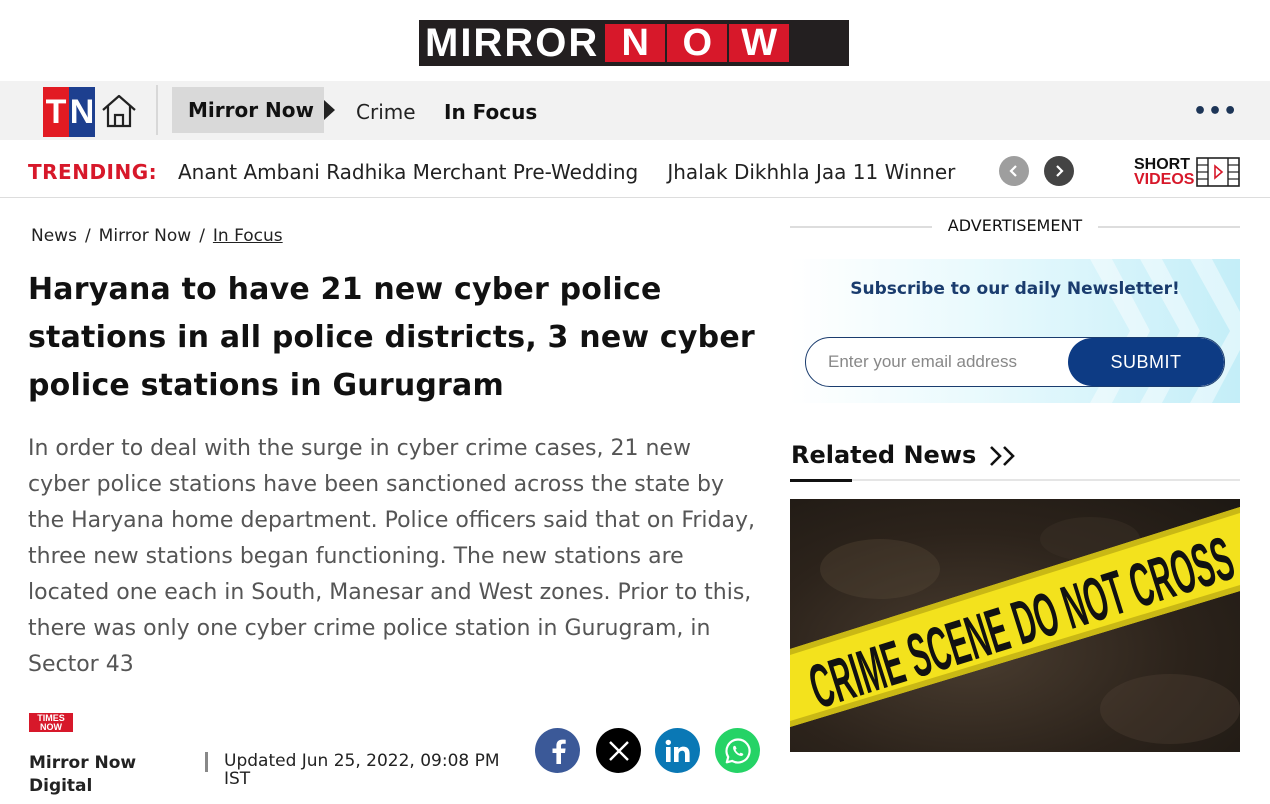 The height and width of the screenshot is (804, 1270). What do you see at coordinates (1162, 164) in the screenshot?
I see `short-videos-label-top: SHORT` at bounding box center [1162, 164].